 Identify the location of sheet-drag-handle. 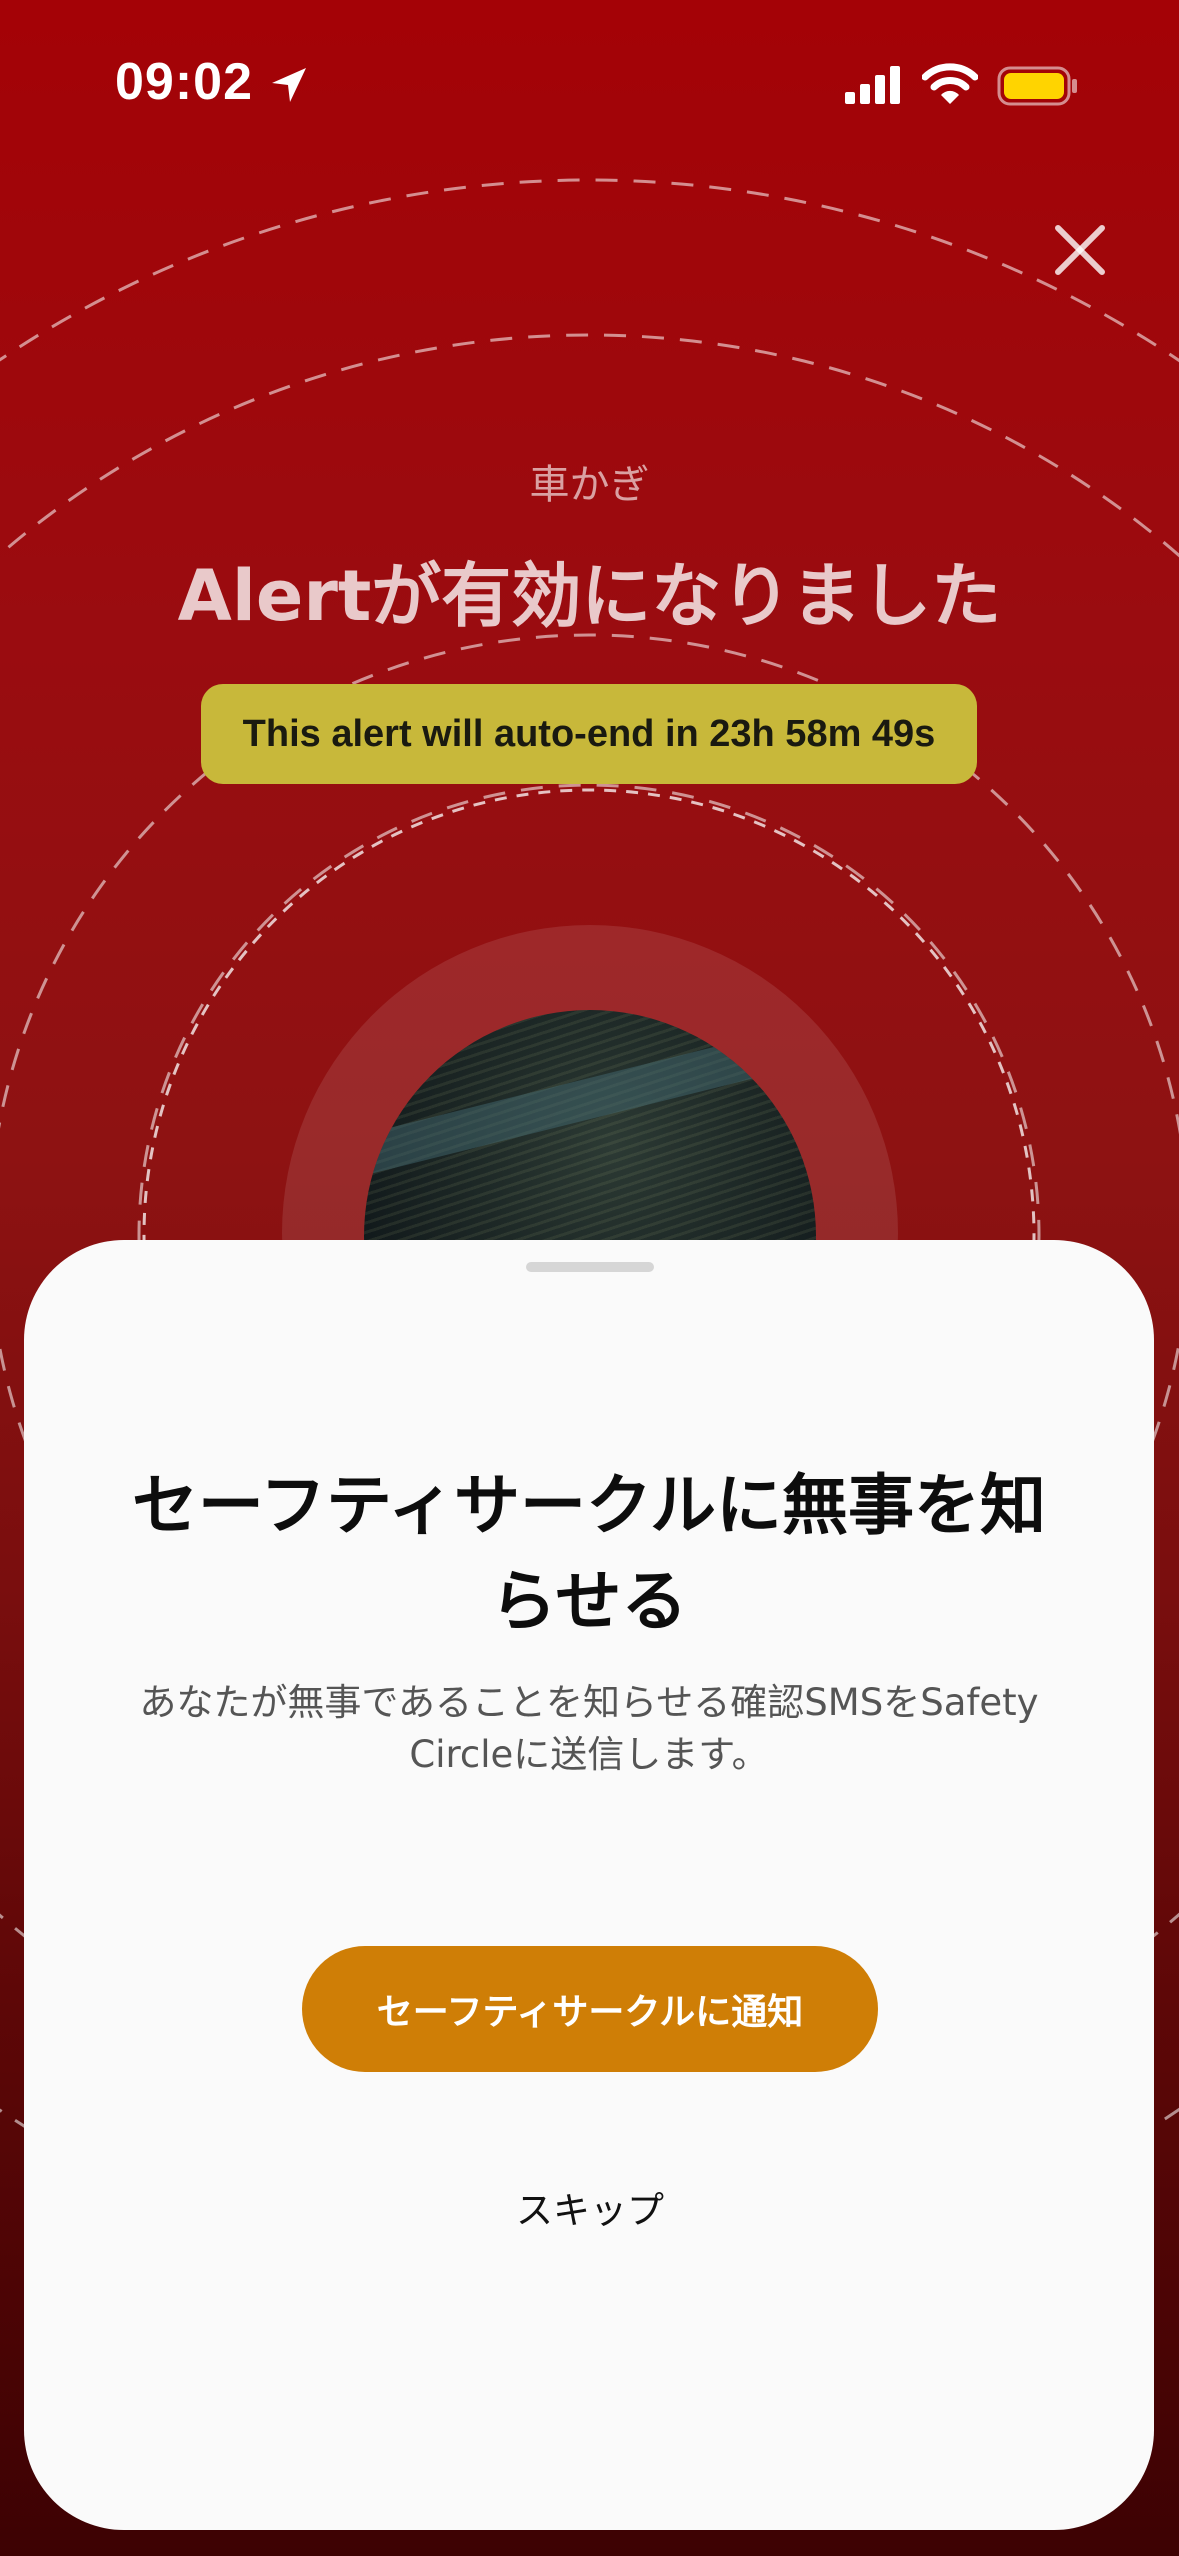
(590, 1267).